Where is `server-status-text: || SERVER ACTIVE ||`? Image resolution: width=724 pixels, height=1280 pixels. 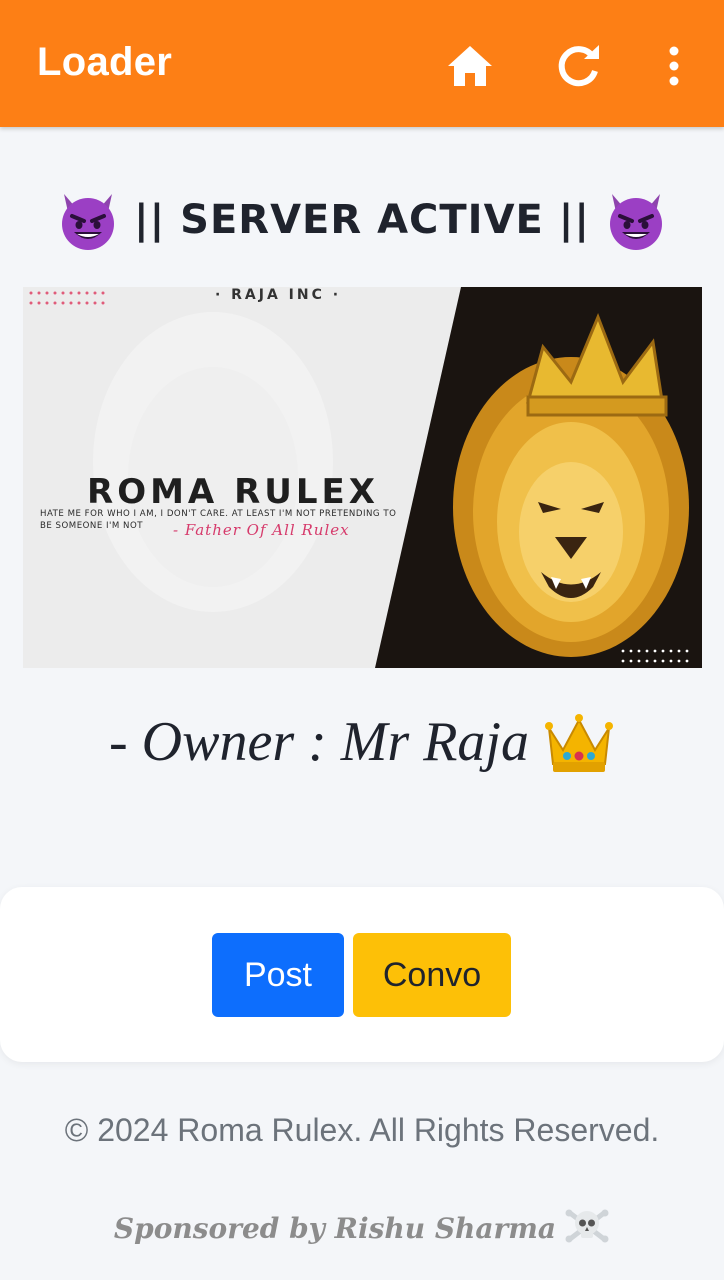
server-status-text: || SERVER ACTIVE || is located at coordinates (362, 220).